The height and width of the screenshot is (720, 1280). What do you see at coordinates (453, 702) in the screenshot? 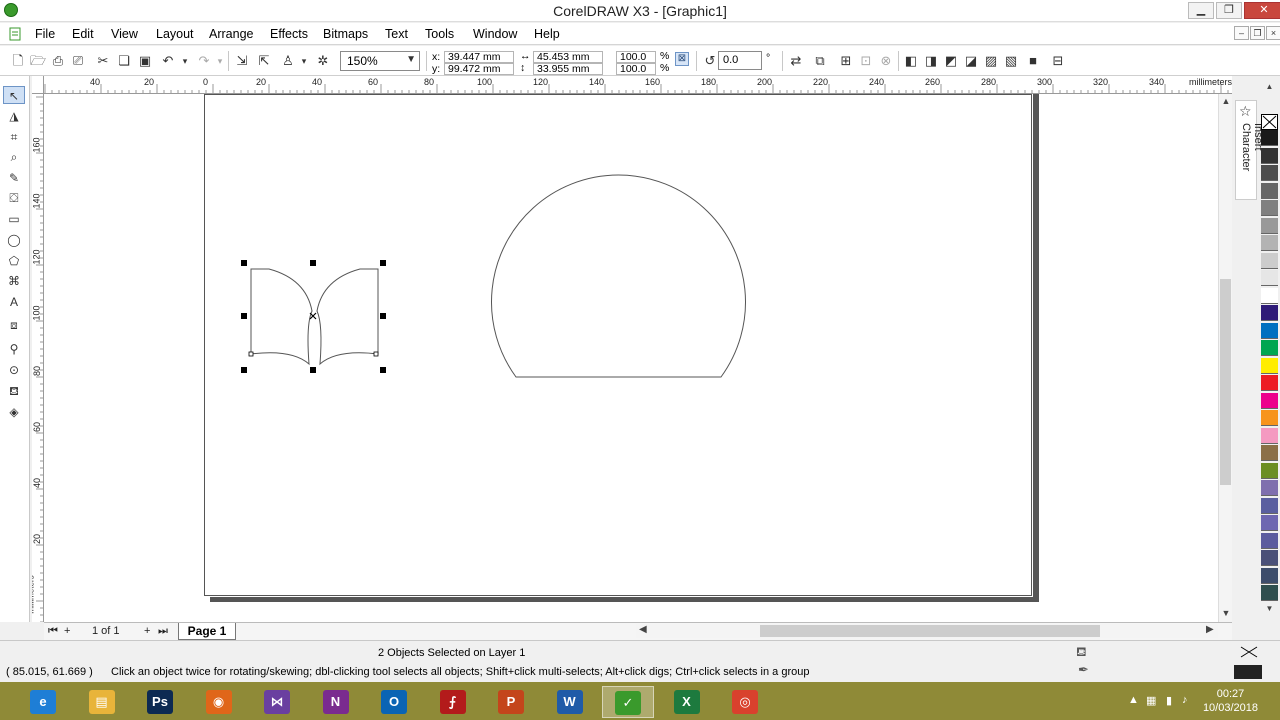
I see `taskbar-acrobat-button: ⨍` at bounding box center [453, 702].